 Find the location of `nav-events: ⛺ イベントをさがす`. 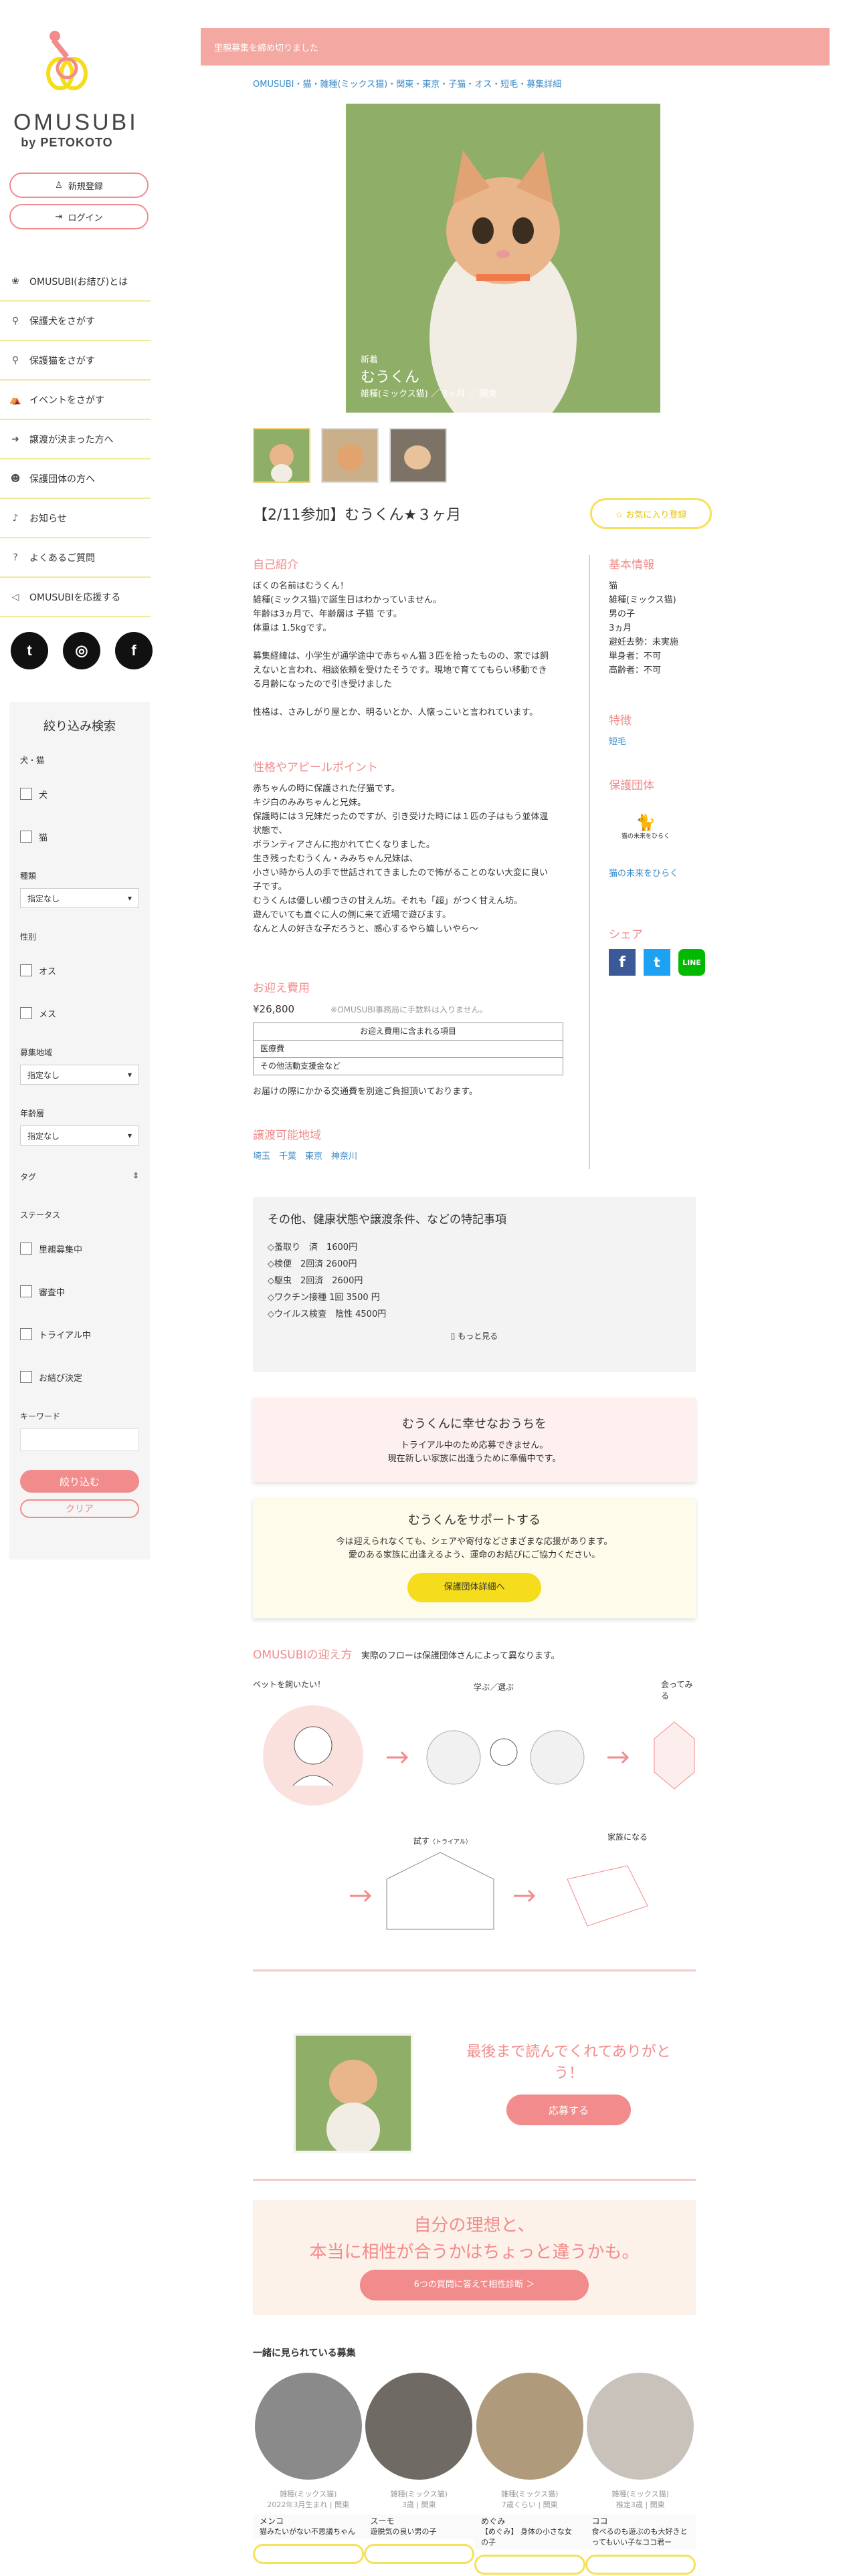

nav-events: ⛺ イベントをさがす is located at coordinates (75, 401).